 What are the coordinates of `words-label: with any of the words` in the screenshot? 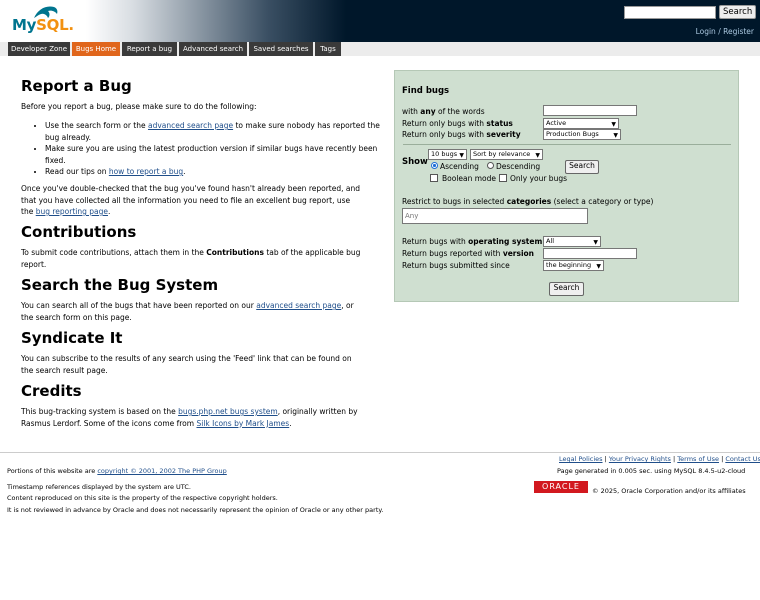 It's located at (443, 111).